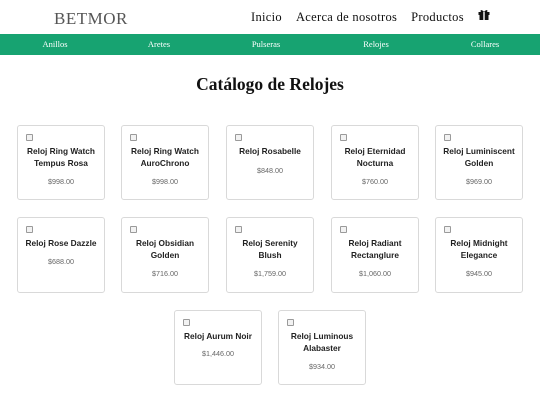  What do you see at coordinates (479, 157) in the screenshot?
I see `product-name: Reloj Luminiscent Golden` at bounding box center [479, 157].